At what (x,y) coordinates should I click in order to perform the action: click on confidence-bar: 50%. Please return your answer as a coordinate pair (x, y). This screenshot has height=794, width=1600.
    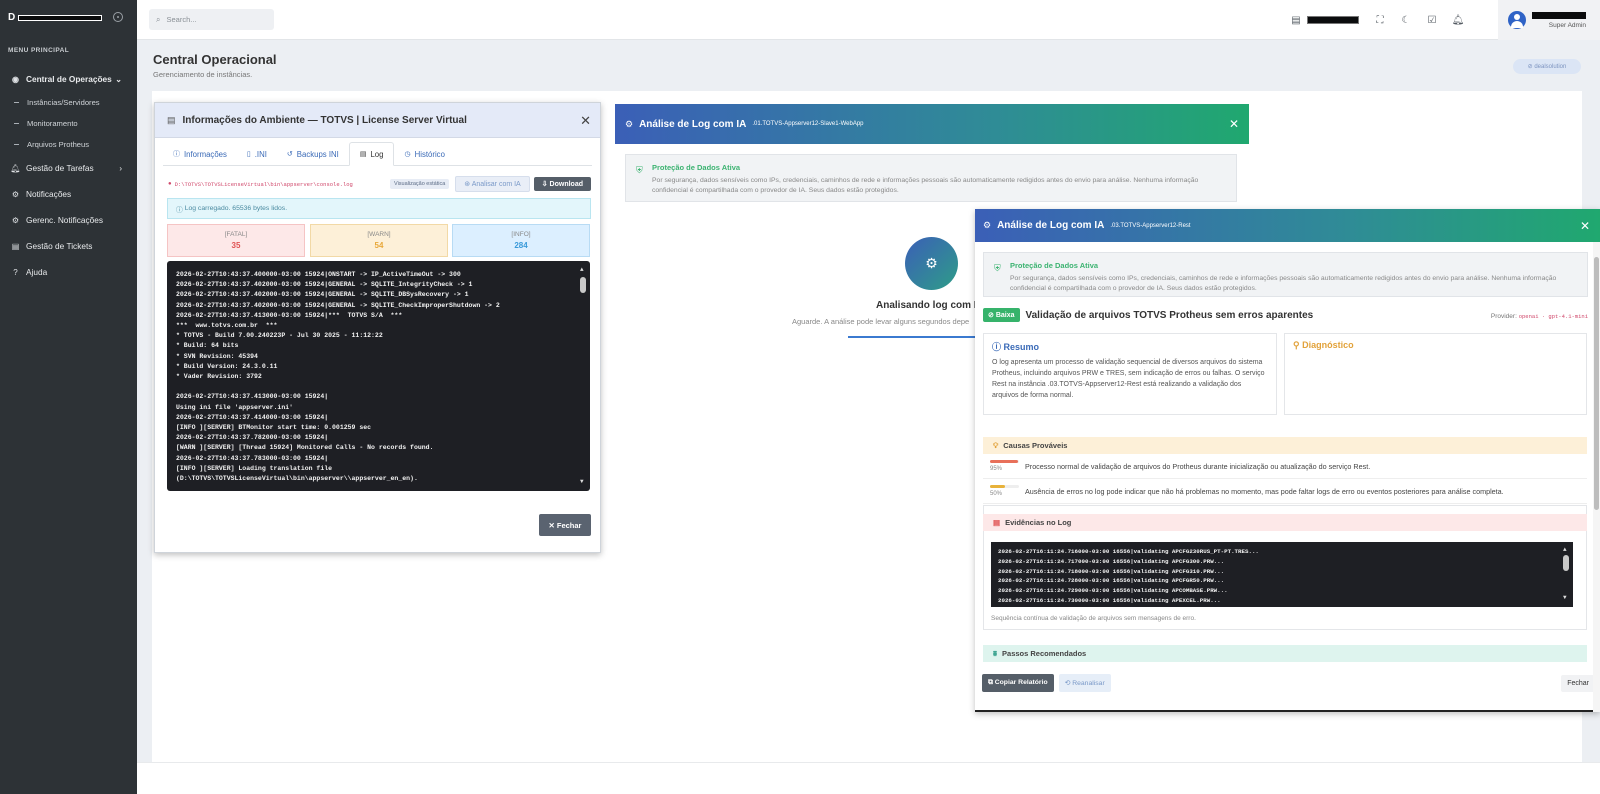
    Looking at the image, I should click on (1004, 491).